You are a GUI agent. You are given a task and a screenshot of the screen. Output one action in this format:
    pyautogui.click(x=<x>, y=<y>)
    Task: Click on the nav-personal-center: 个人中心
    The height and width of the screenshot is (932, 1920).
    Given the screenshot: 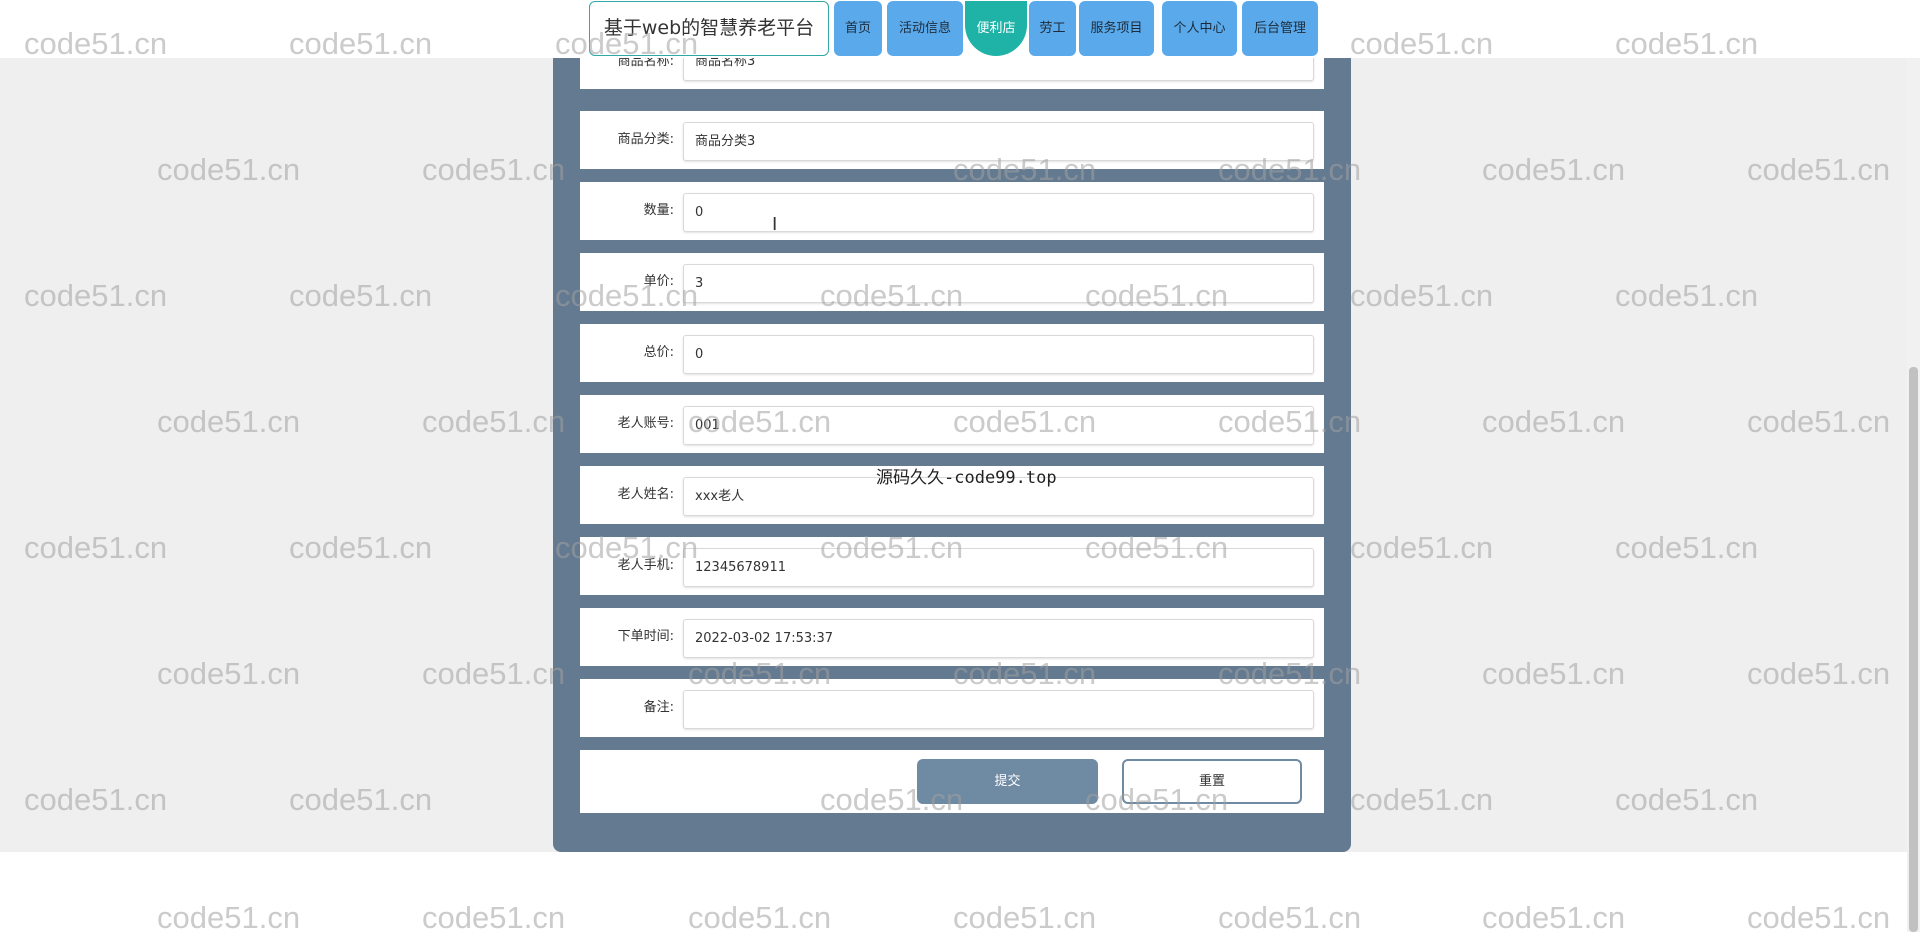 What is the action you would take?
    pyautogui.click(x=1199, y=28)
    